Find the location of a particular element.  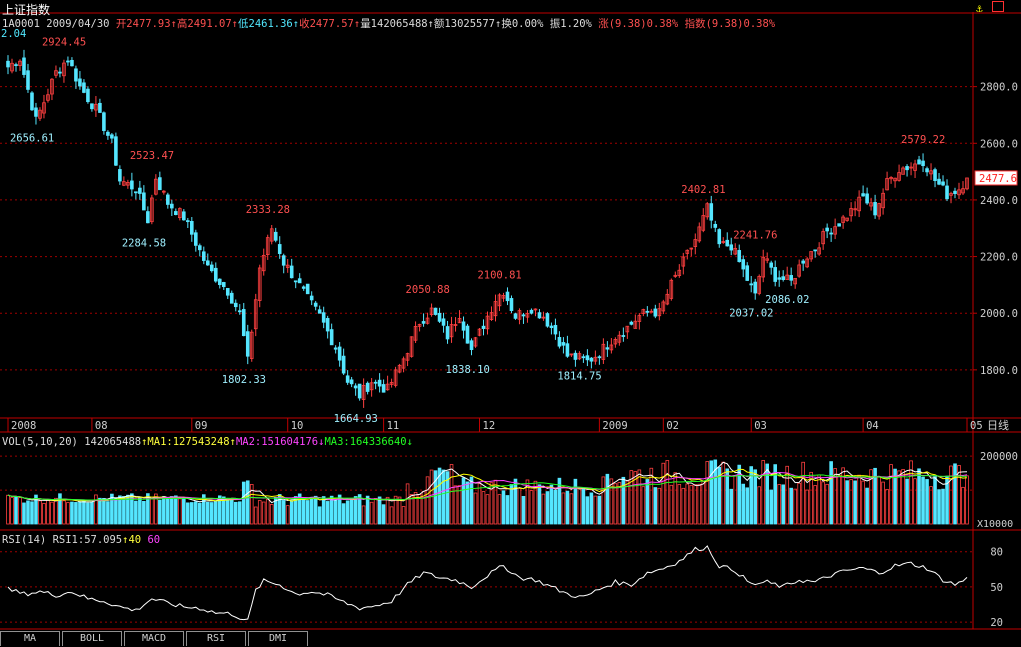

price-tick-label: 2200.0 is located at coordinates (999, 258).